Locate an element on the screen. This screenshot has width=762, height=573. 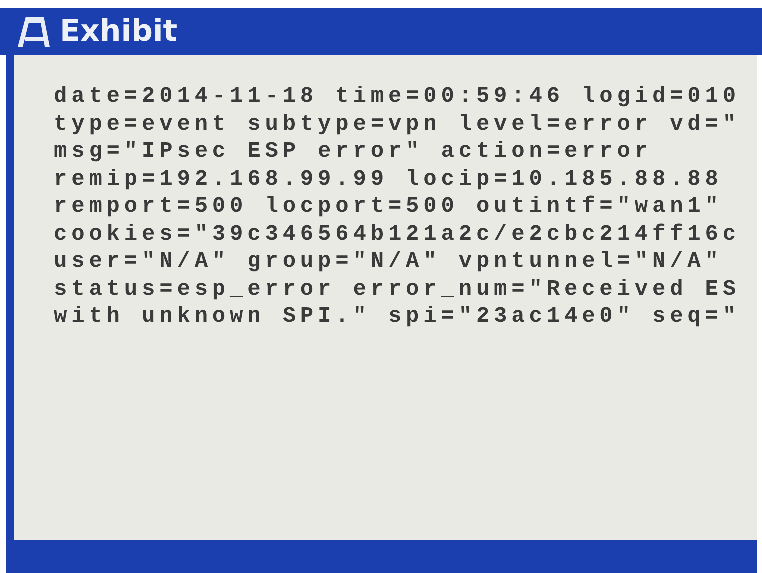
log-line: msg="IPsec ESP error" action=error is located at coordinates (353, 152).